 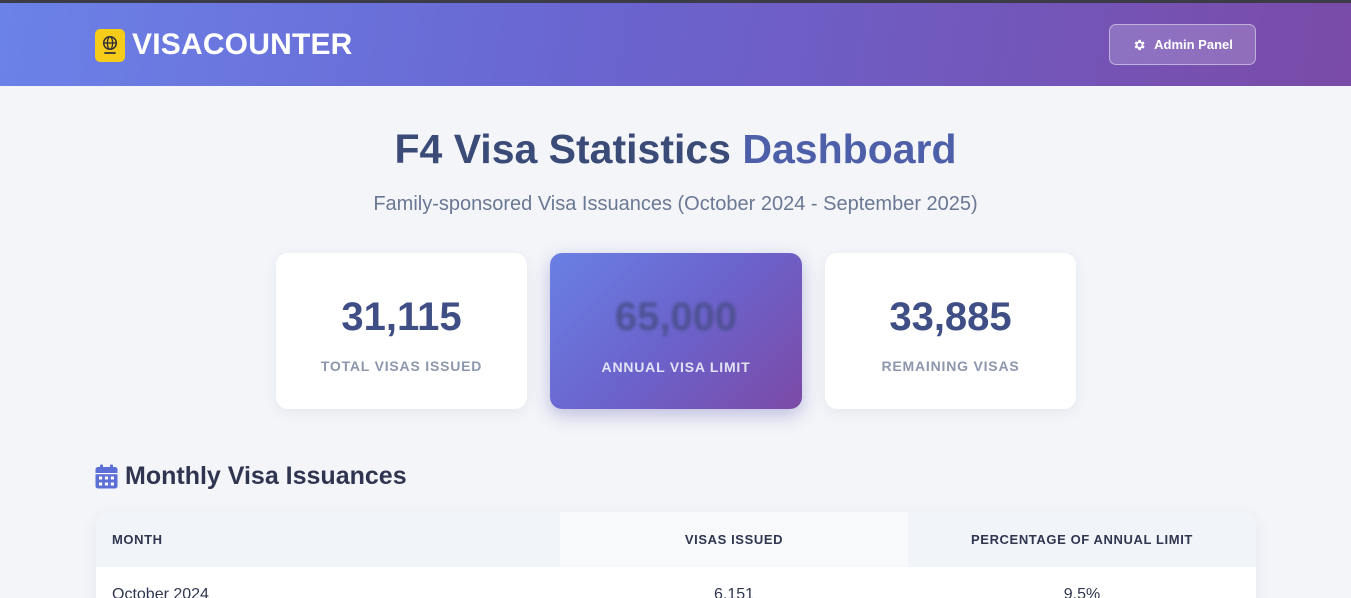 I want to click on cell-month: October 2024, so click(x=160, y=592).